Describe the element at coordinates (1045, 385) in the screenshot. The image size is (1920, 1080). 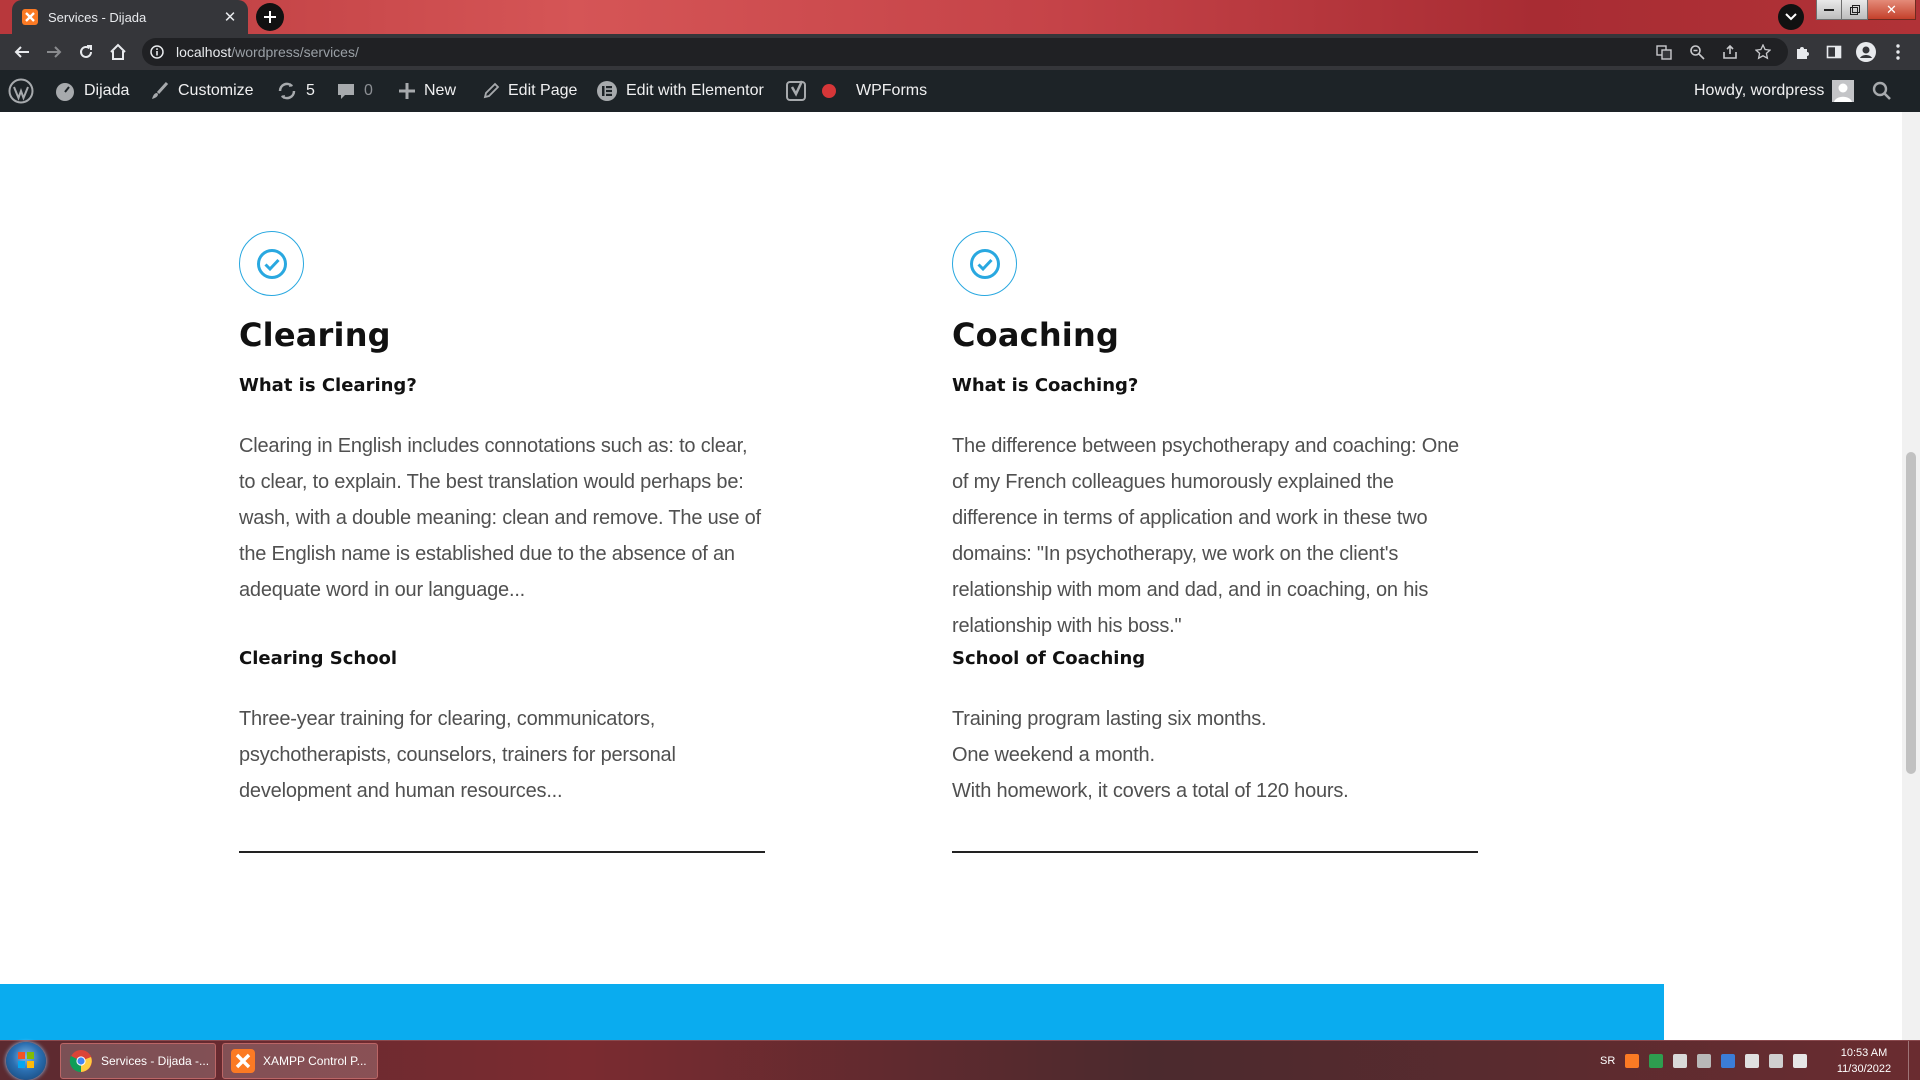
I see `service-question-heading: What is Coaching?` at that location.